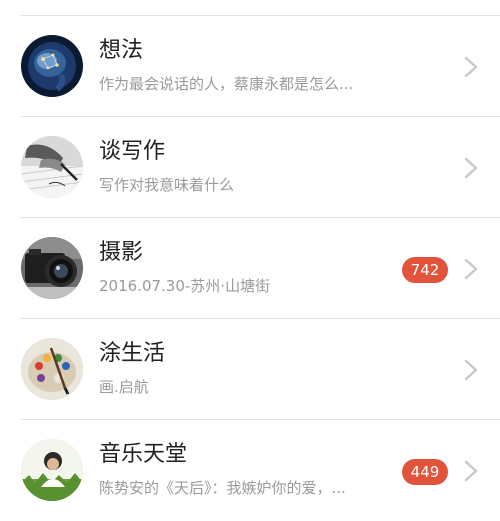 This screenshot has height=521, width=500. Describe the element at coordinates (132, 151) in the screenshot. I see `item-title: 谈写作` at that location.